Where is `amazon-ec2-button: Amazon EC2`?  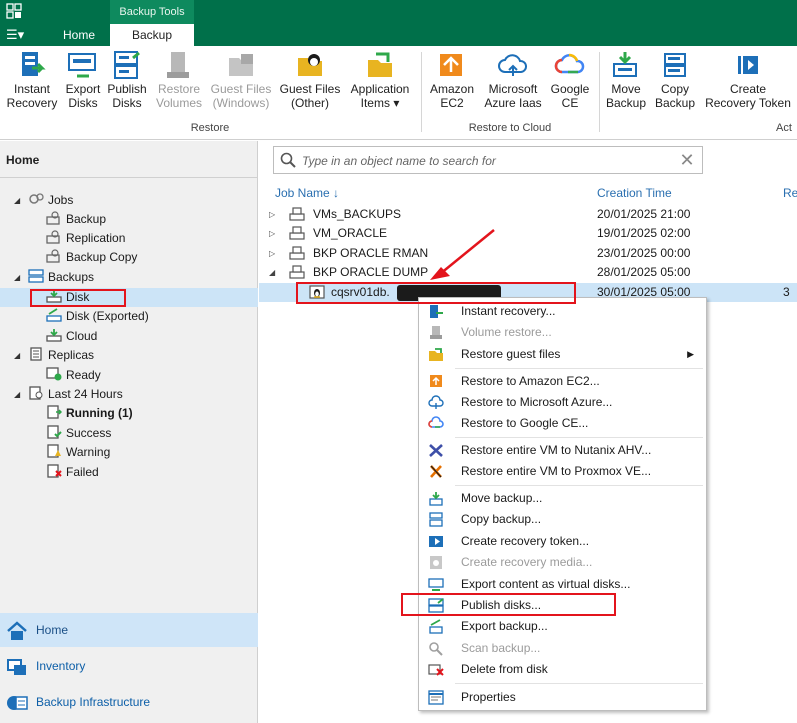 amazon-ec2-button: Amazon EC2 is located at coordinates (452, 80).